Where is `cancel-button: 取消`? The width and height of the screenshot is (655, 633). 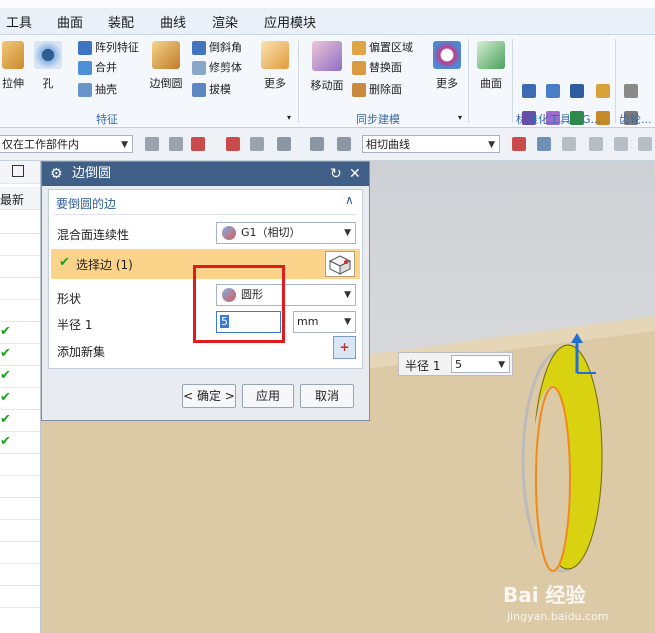
cancel-button: 取消 is located at coordinates (327, 396).